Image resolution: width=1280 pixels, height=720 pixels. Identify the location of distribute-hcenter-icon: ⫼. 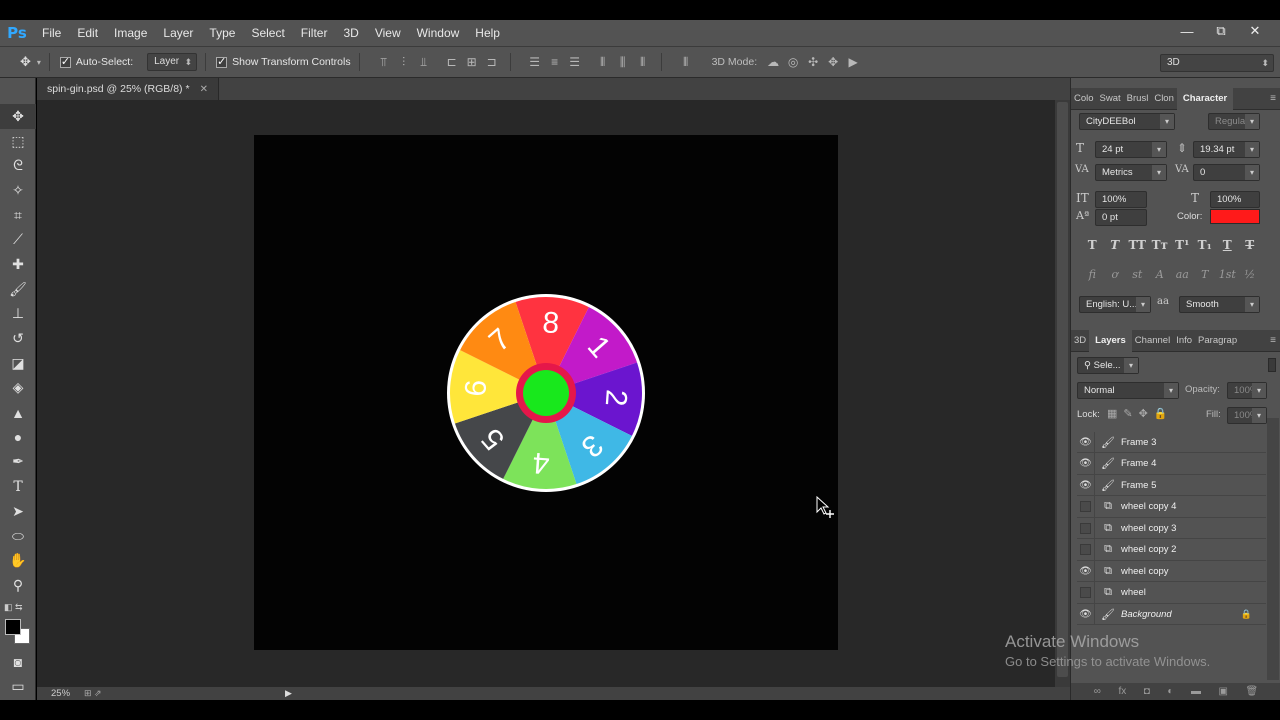
(623, 62).